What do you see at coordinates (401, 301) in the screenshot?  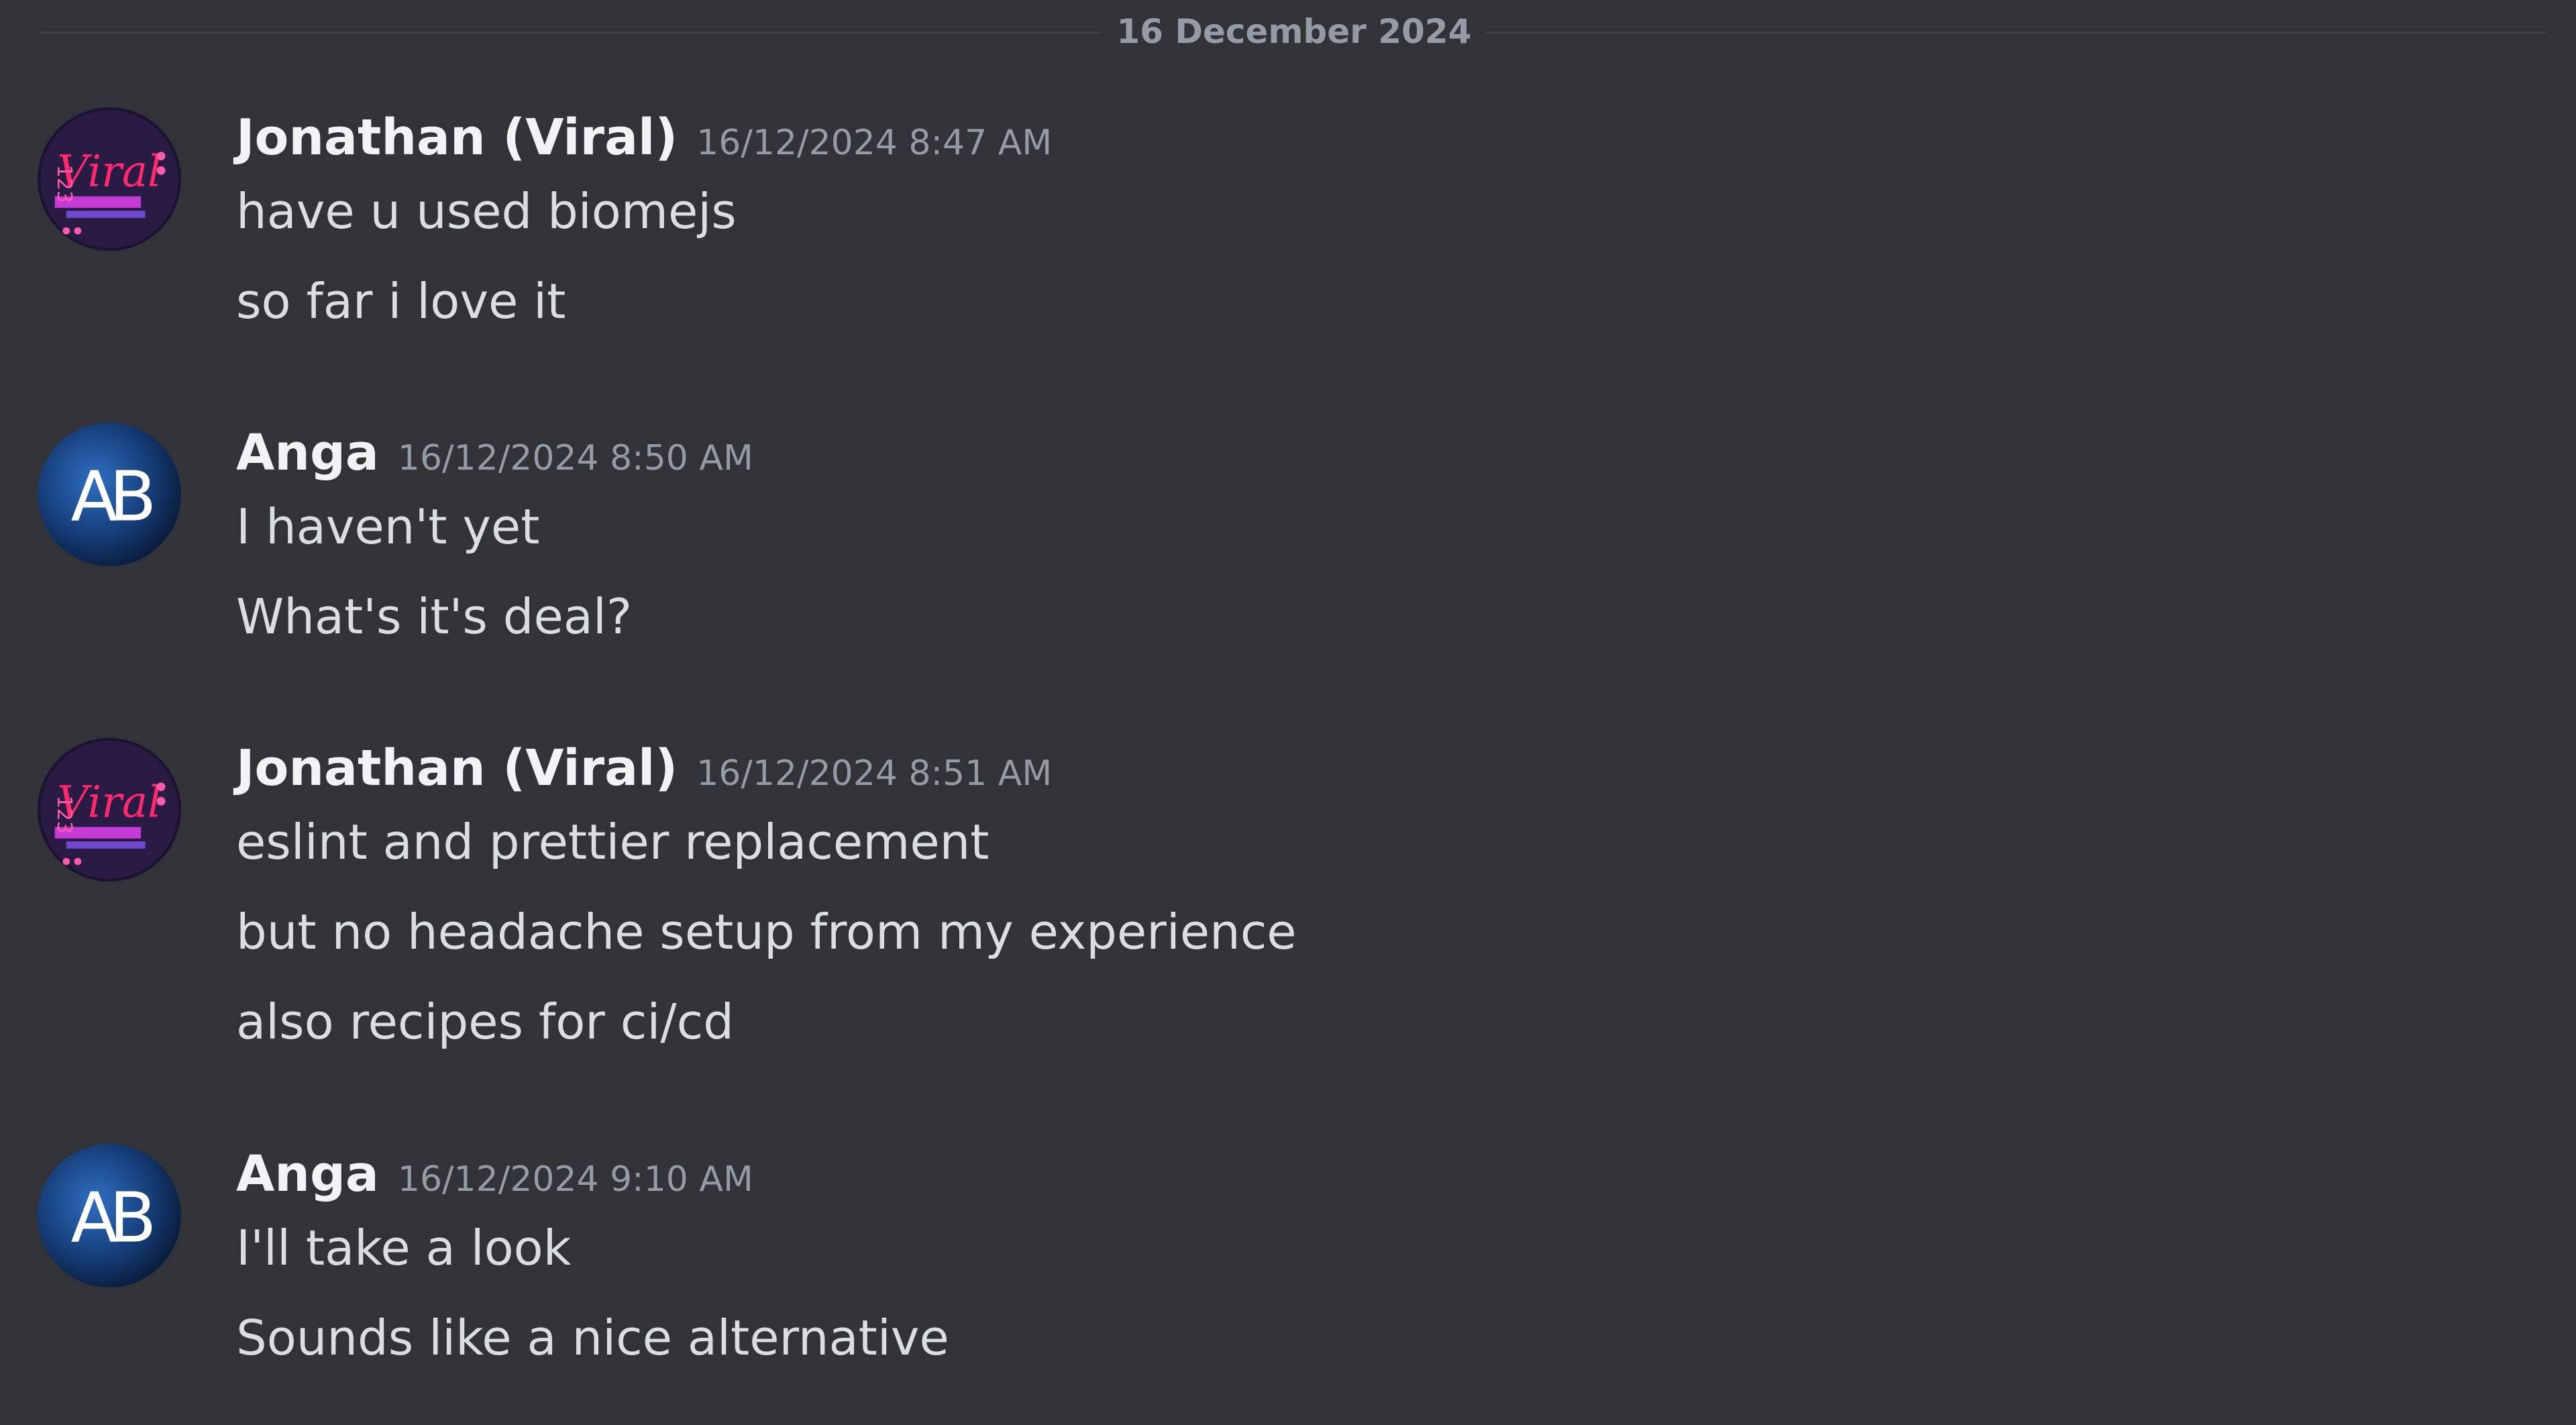 I see `message-line: so far i love it` at bounding box center [401, 301].